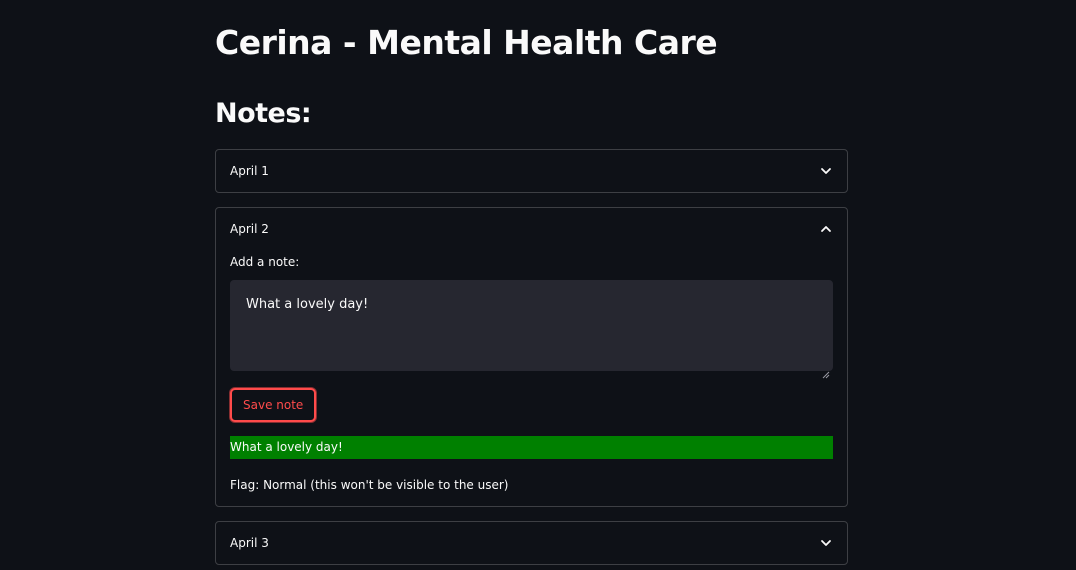  What do you see at coordinates (273, 405) in the screenshot?
I see `save-note-button: Save note` at bounding box center [273, 405].